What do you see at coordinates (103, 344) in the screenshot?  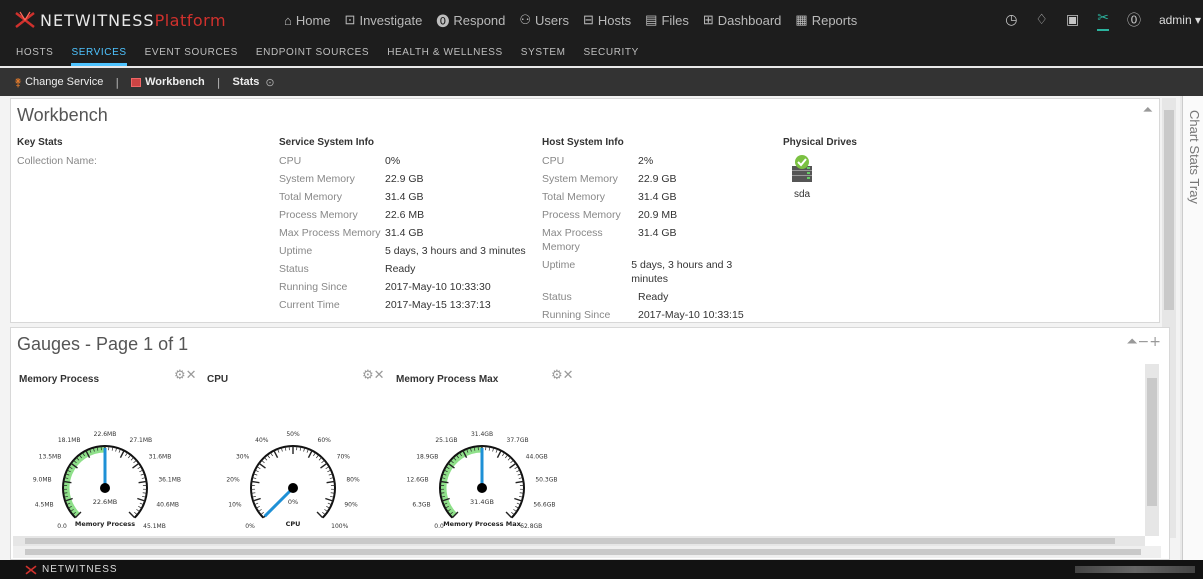 I see `gauges-title: Gauges - Page 1 of 1` at bounding box center [103, 344].